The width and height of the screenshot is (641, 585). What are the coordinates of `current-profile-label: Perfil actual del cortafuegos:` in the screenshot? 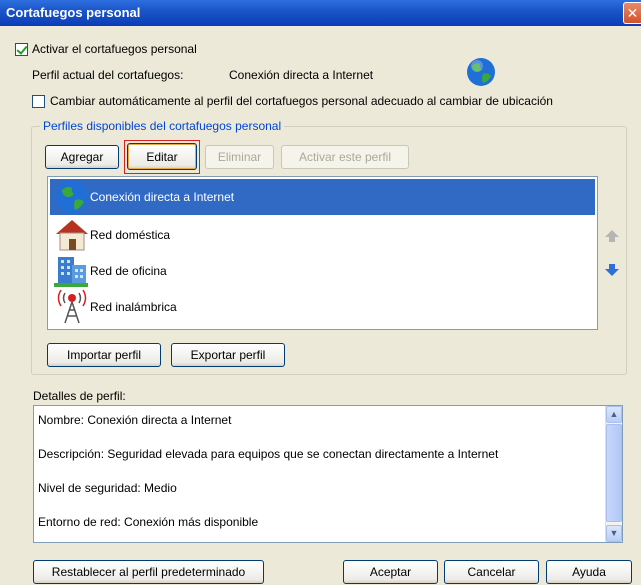 It's located at (108, 75).